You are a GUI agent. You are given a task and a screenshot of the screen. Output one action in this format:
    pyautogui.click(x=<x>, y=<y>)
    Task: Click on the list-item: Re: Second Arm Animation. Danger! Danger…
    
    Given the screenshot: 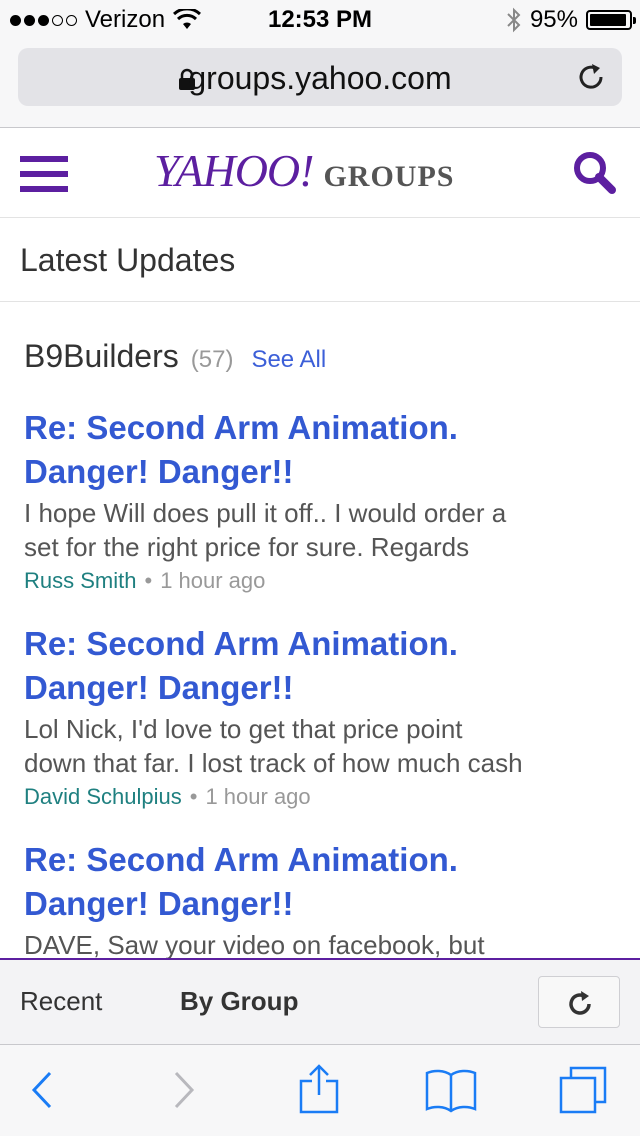 What is the action you would take?
    pyautogui.click(x=322, y=898)
    